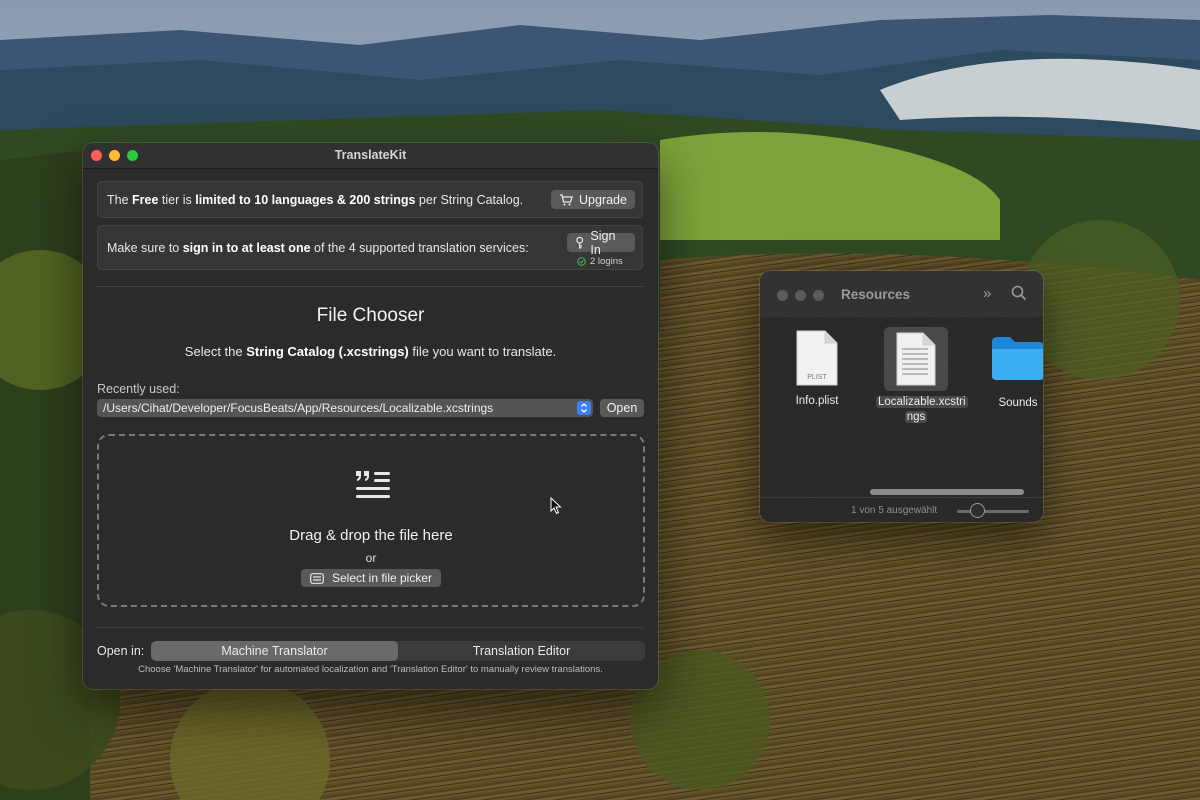 The width and height of the screenshot is (1200, 800). I want to click on finder-minimize-button, so click(800, 295).